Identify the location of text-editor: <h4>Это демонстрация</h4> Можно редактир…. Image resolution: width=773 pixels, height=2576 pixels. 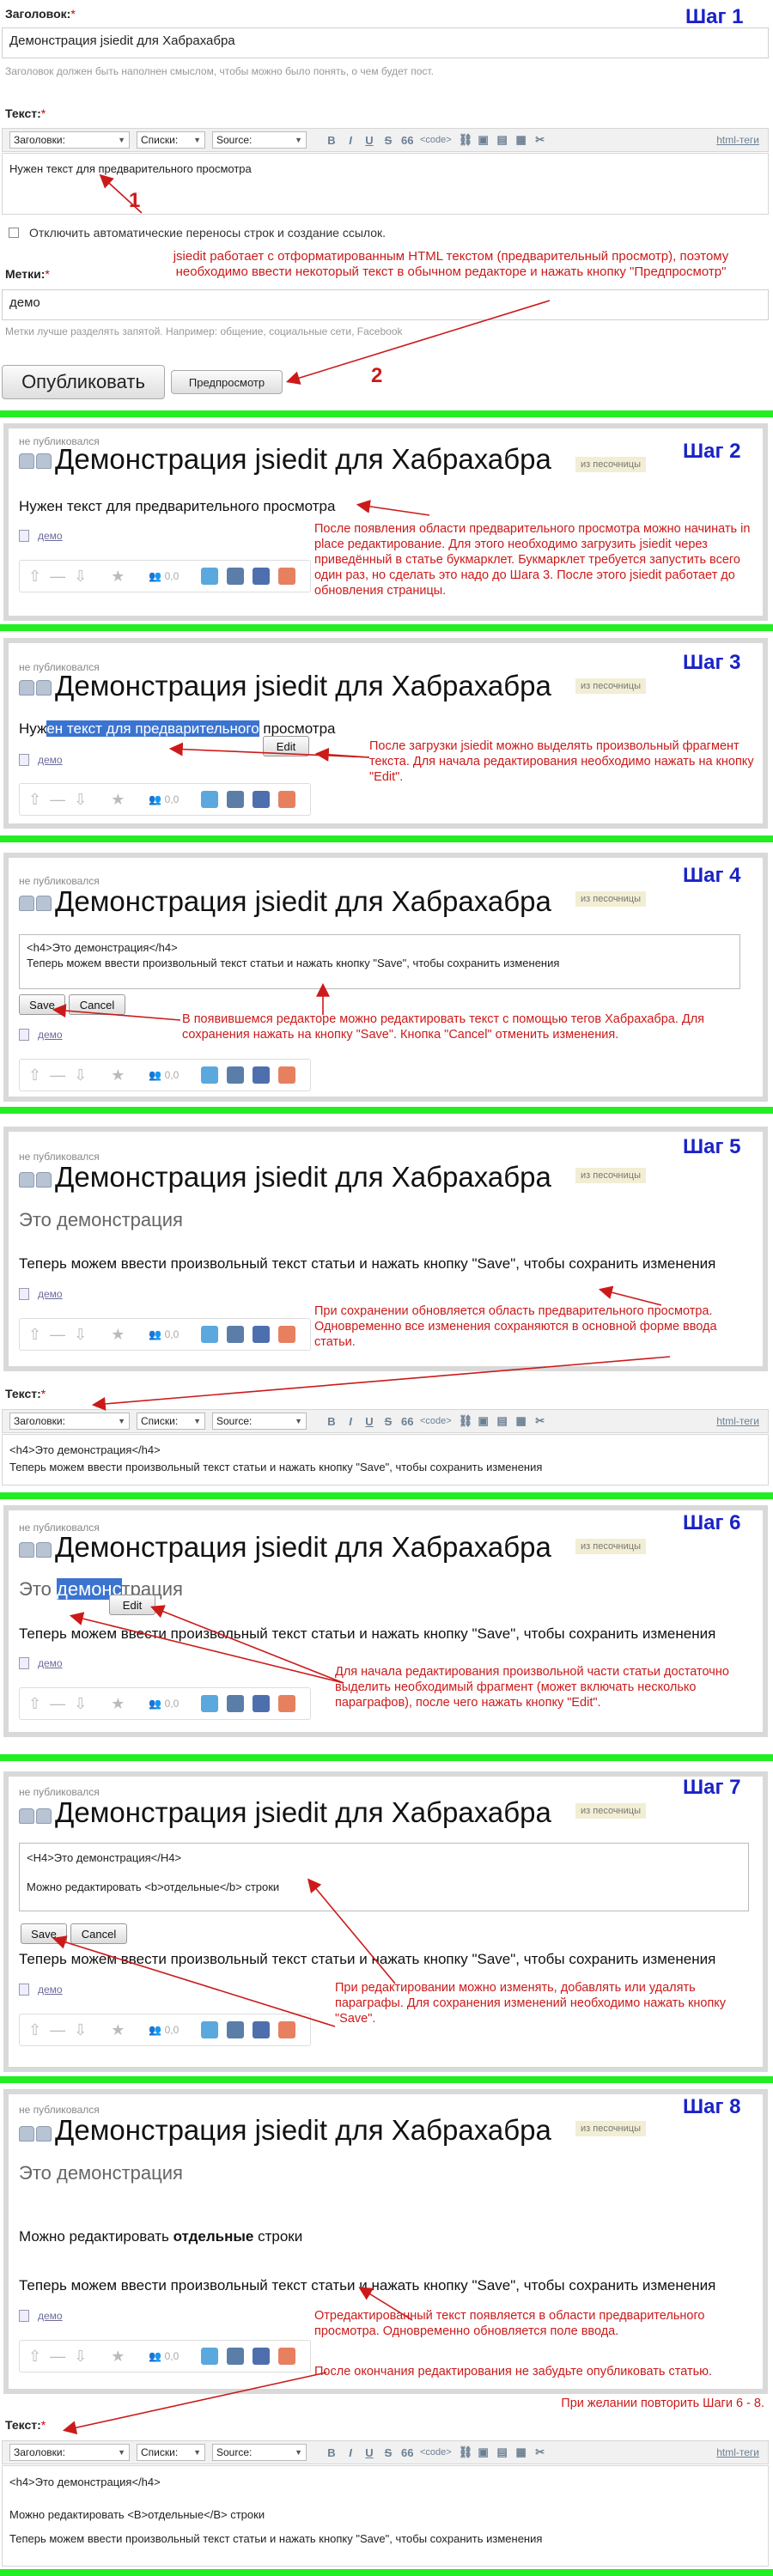
(385, 2516).